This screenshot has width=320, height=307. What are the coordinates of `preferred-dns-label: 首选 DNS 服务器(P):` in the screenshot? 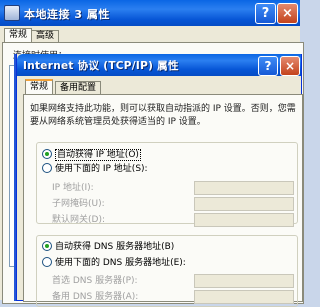 It's located at (95, 281).